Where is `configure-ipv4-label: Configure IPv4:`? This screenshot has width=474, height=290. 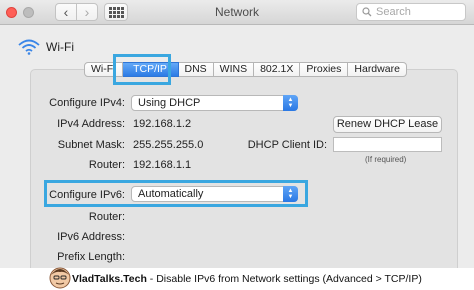 configure-ipv4-label: Configure IPv4: is located at coordinates (87, 103).